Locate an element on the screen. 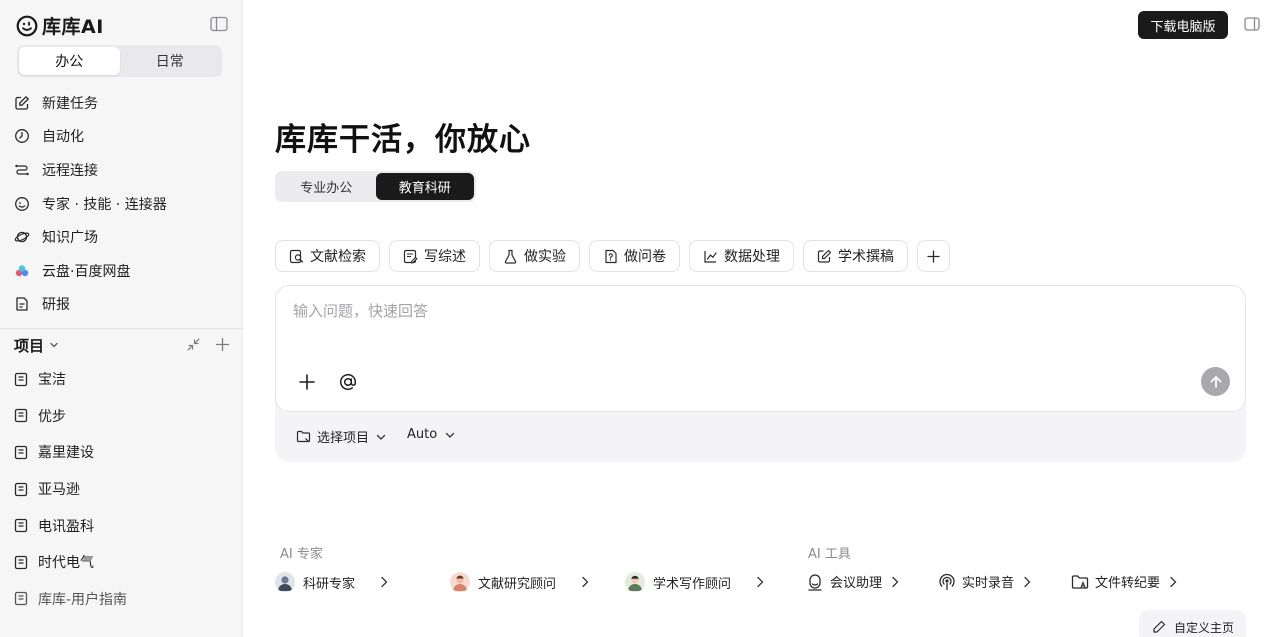  brand-logo-icon is located at coordinates (27, 25).